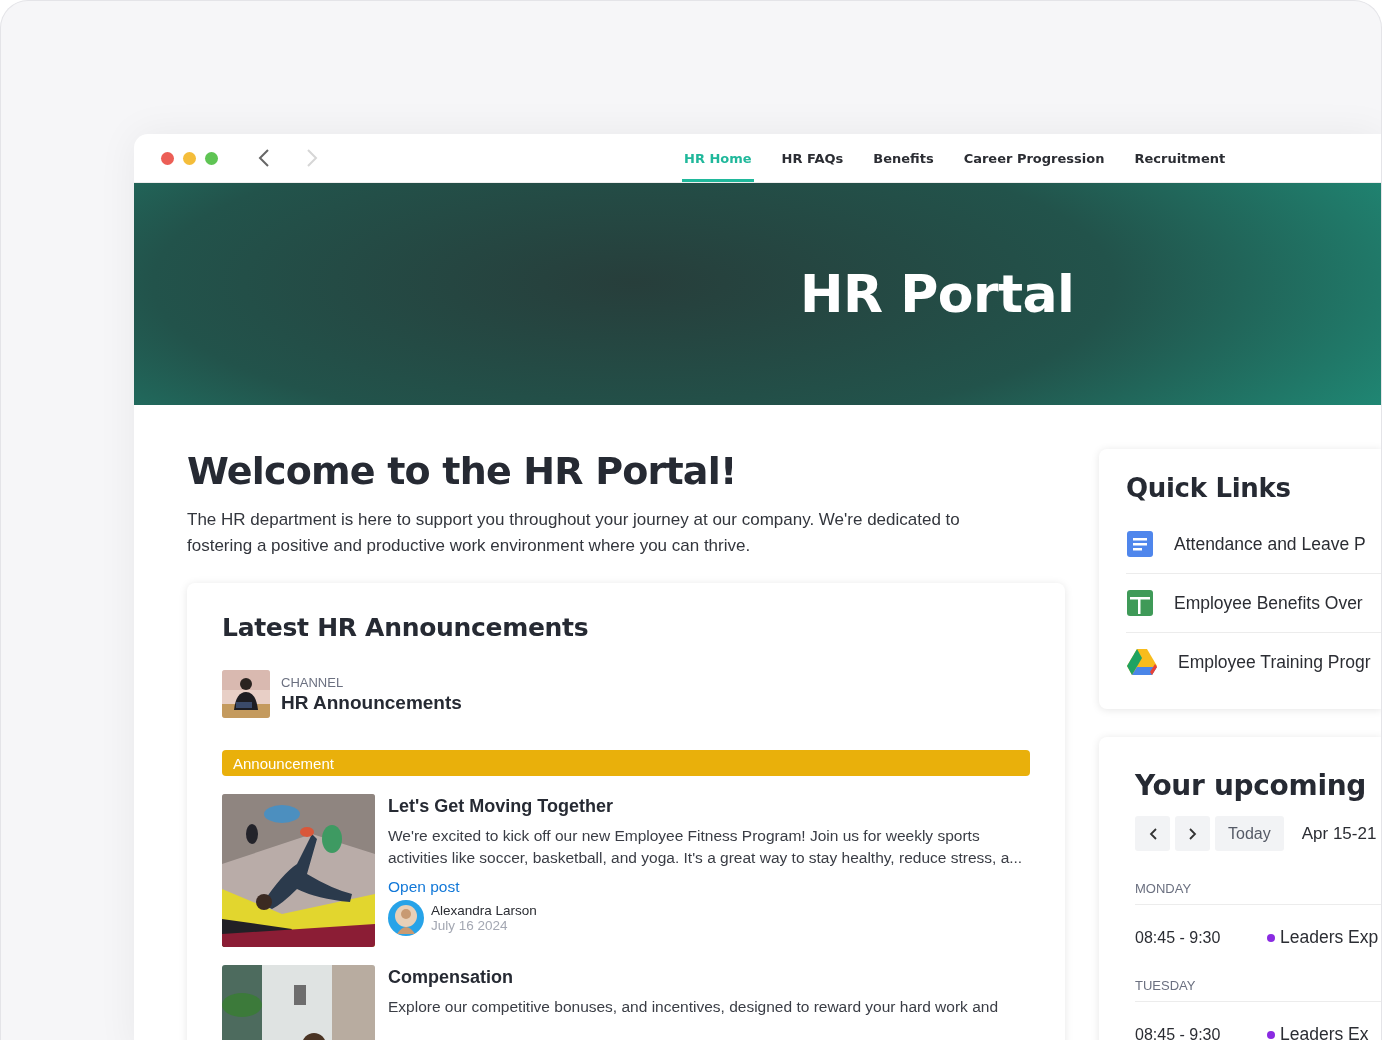 The image size is (1384, 1040). What do you see at coordinates (1034, 158) in the screenshot?
I see `nav-tab: Career Progression` at bounding box center [1034, 158].